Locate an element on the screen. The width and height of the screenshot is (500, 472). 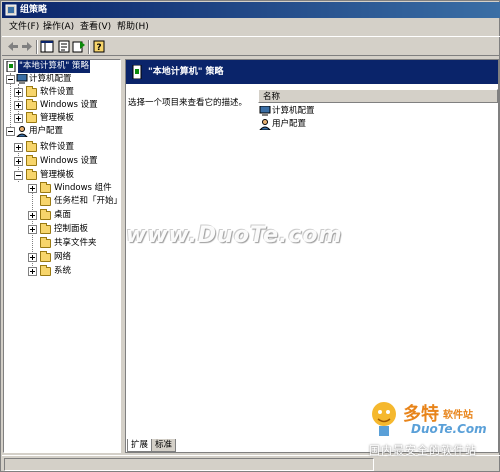
tab-standard: 标准 is located at coordinates (164, 445).